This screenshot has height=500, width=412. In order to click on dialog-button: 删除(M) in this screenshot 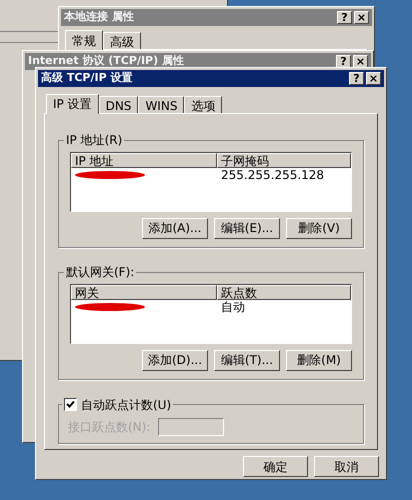, I will do `click(319, 360)`.